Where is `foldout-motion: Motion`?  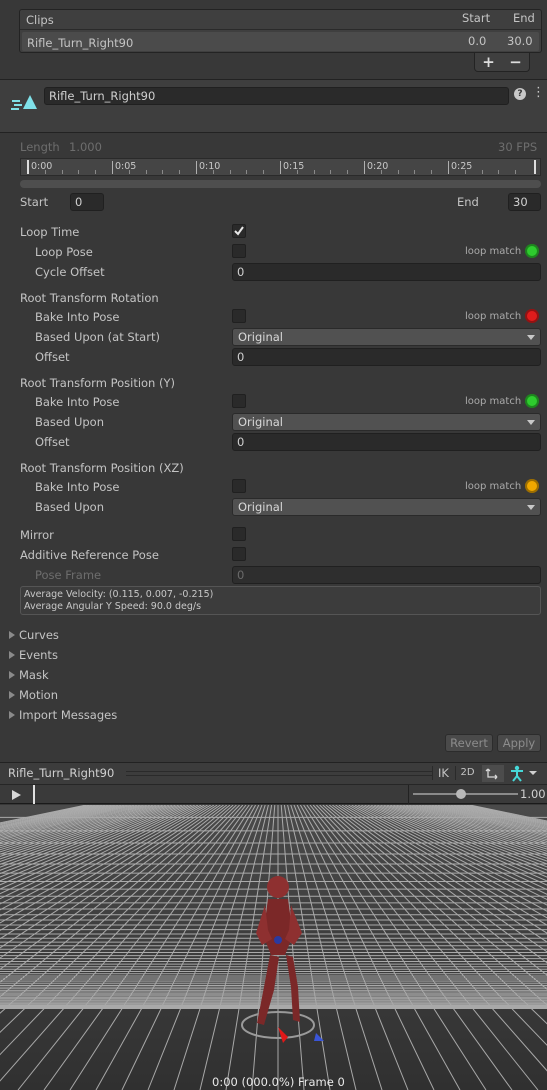 foldout-motion: Motion is located at coordinates (33, 695).